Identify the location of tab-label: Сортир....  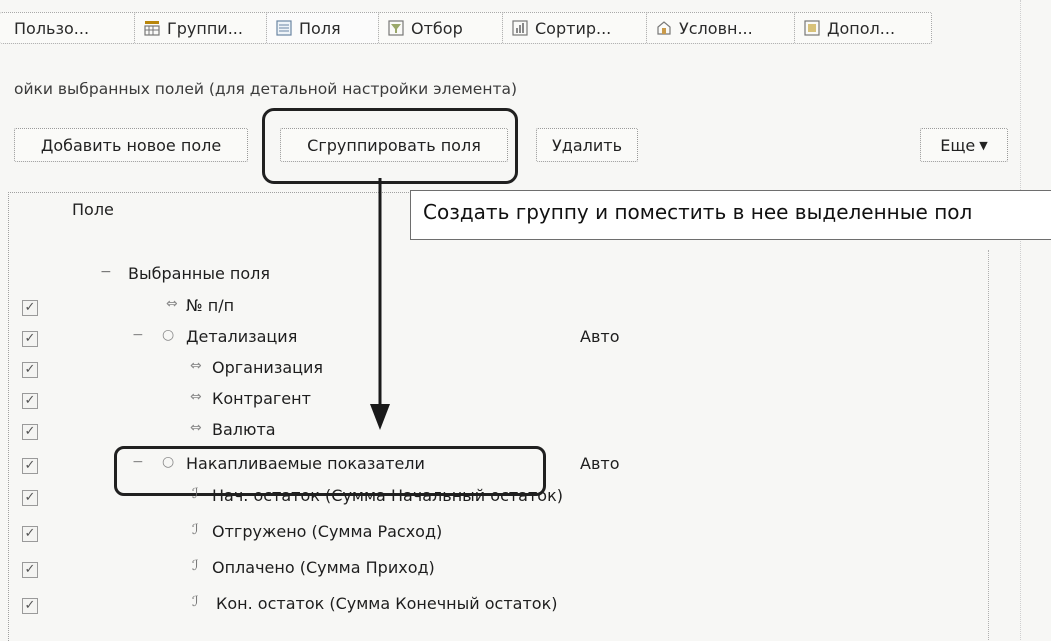
(573, 28).